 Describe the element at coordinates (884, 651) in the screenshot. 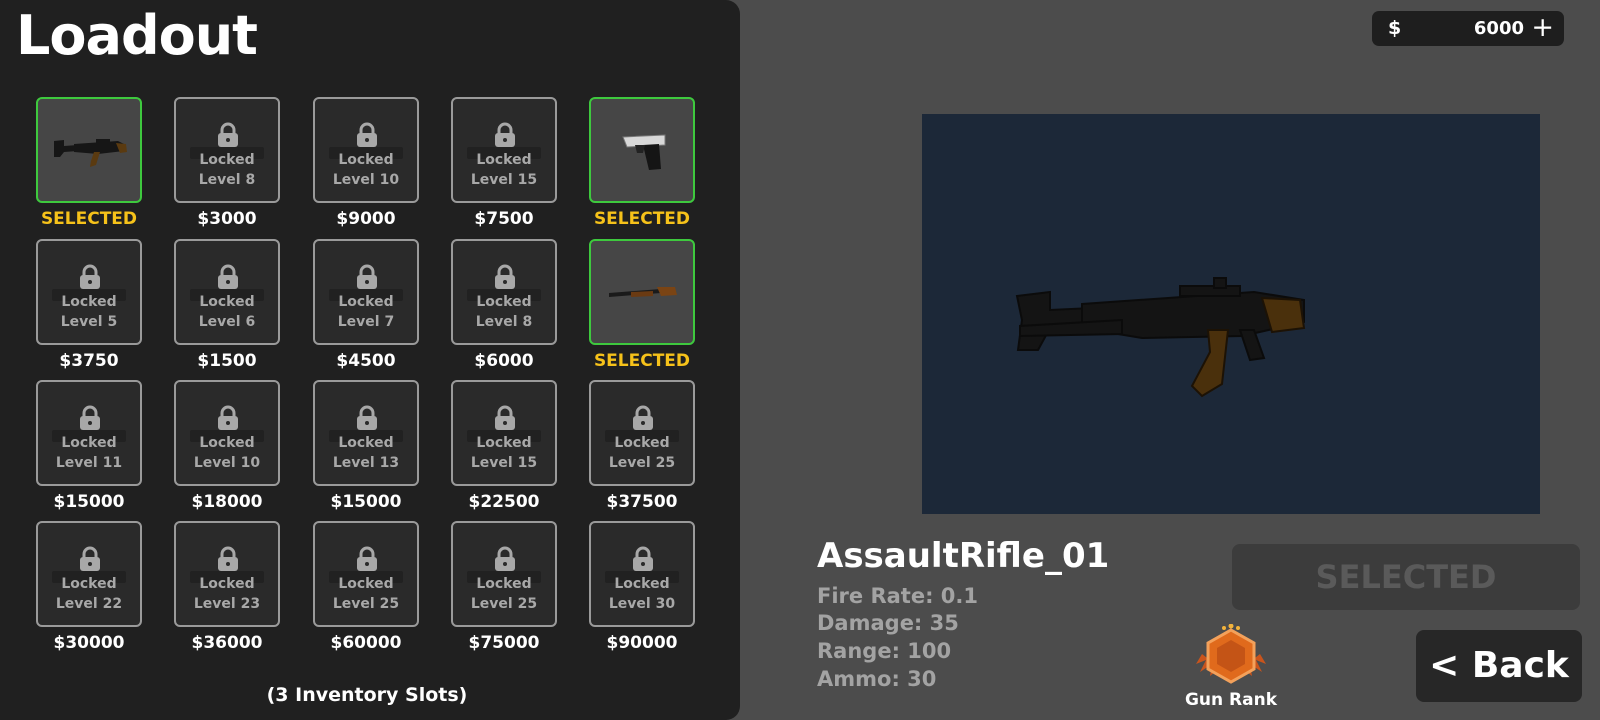

I see `stat-range: Range: 100` at that location.